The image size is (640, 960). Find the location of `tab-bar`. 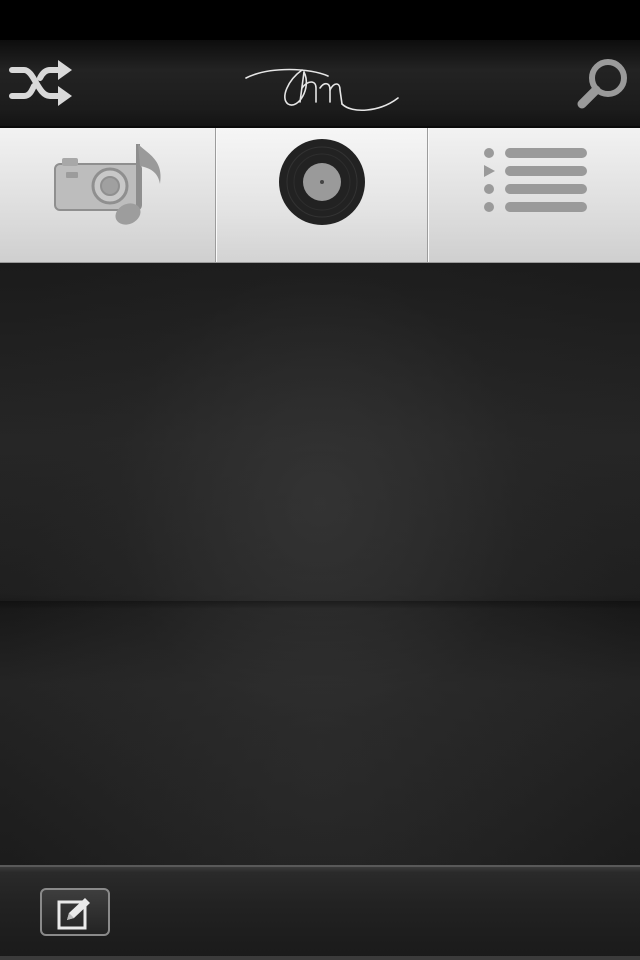

tab-bar is located at coordinates (320, 195).